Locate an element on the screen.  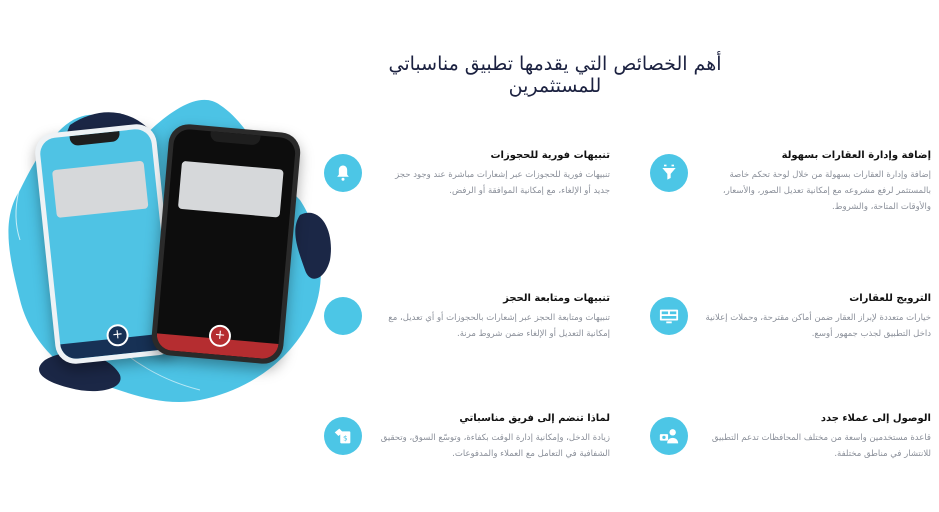
feature-title: الترويج للعقارات is located at coordinates (890, 298).